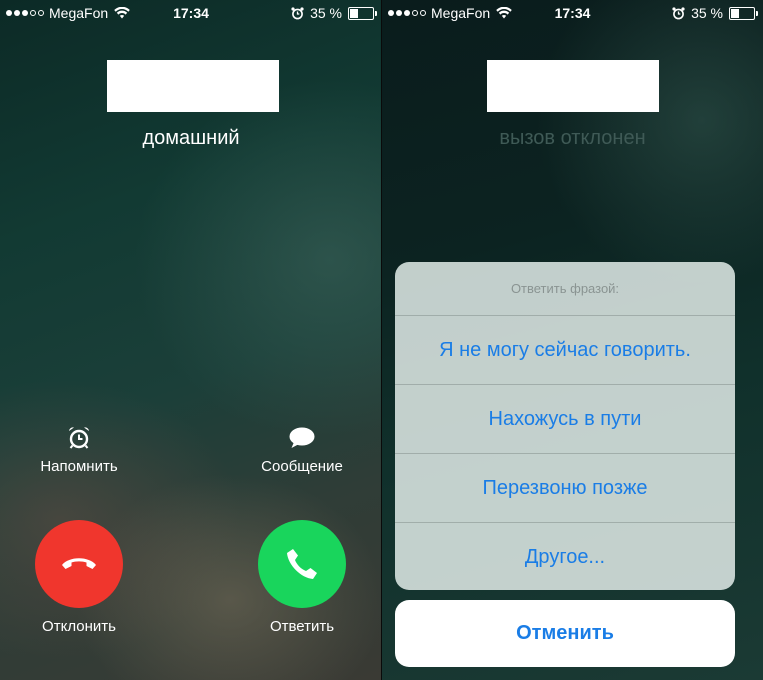 This screenshot has width=763, height=680. I want to click on alarm-clock-icon, so click(79, 438).